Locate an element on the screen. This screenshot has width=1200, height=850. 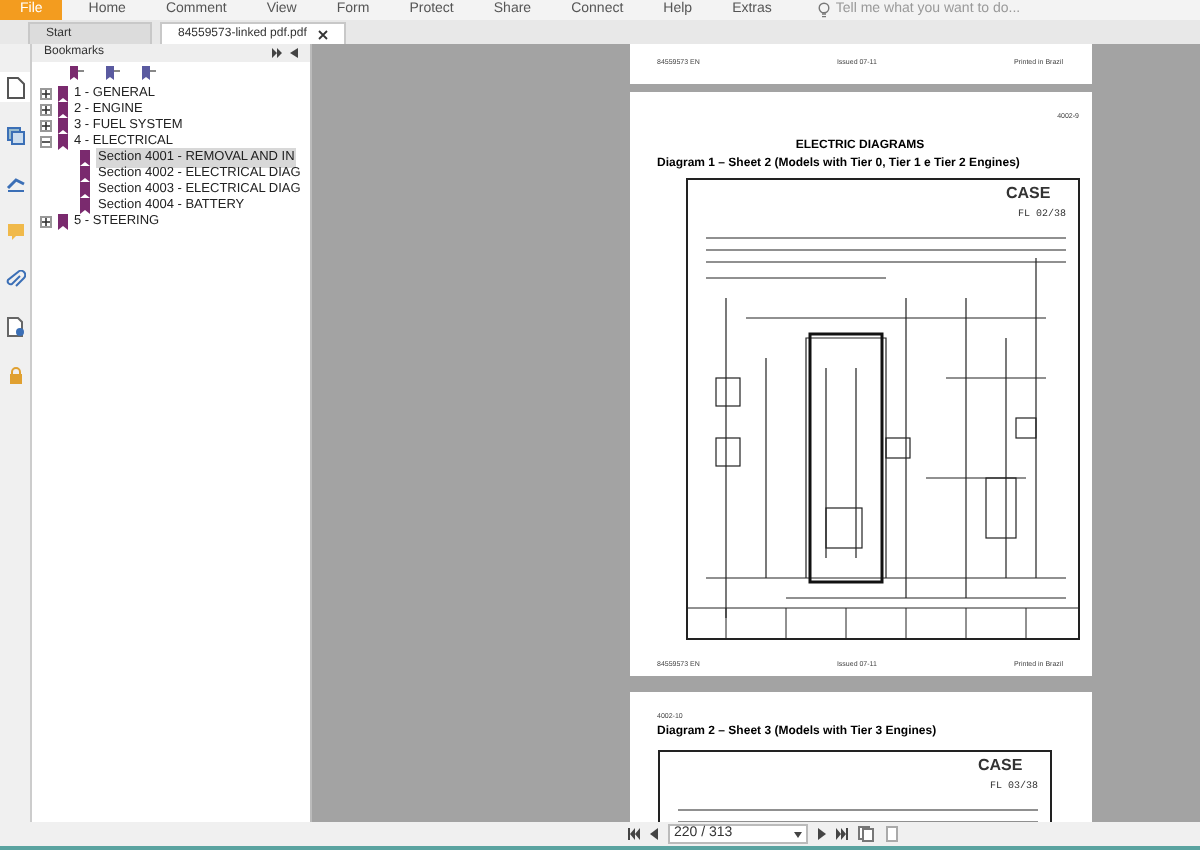
document-properties-icon is located at coordinates (15, 327).